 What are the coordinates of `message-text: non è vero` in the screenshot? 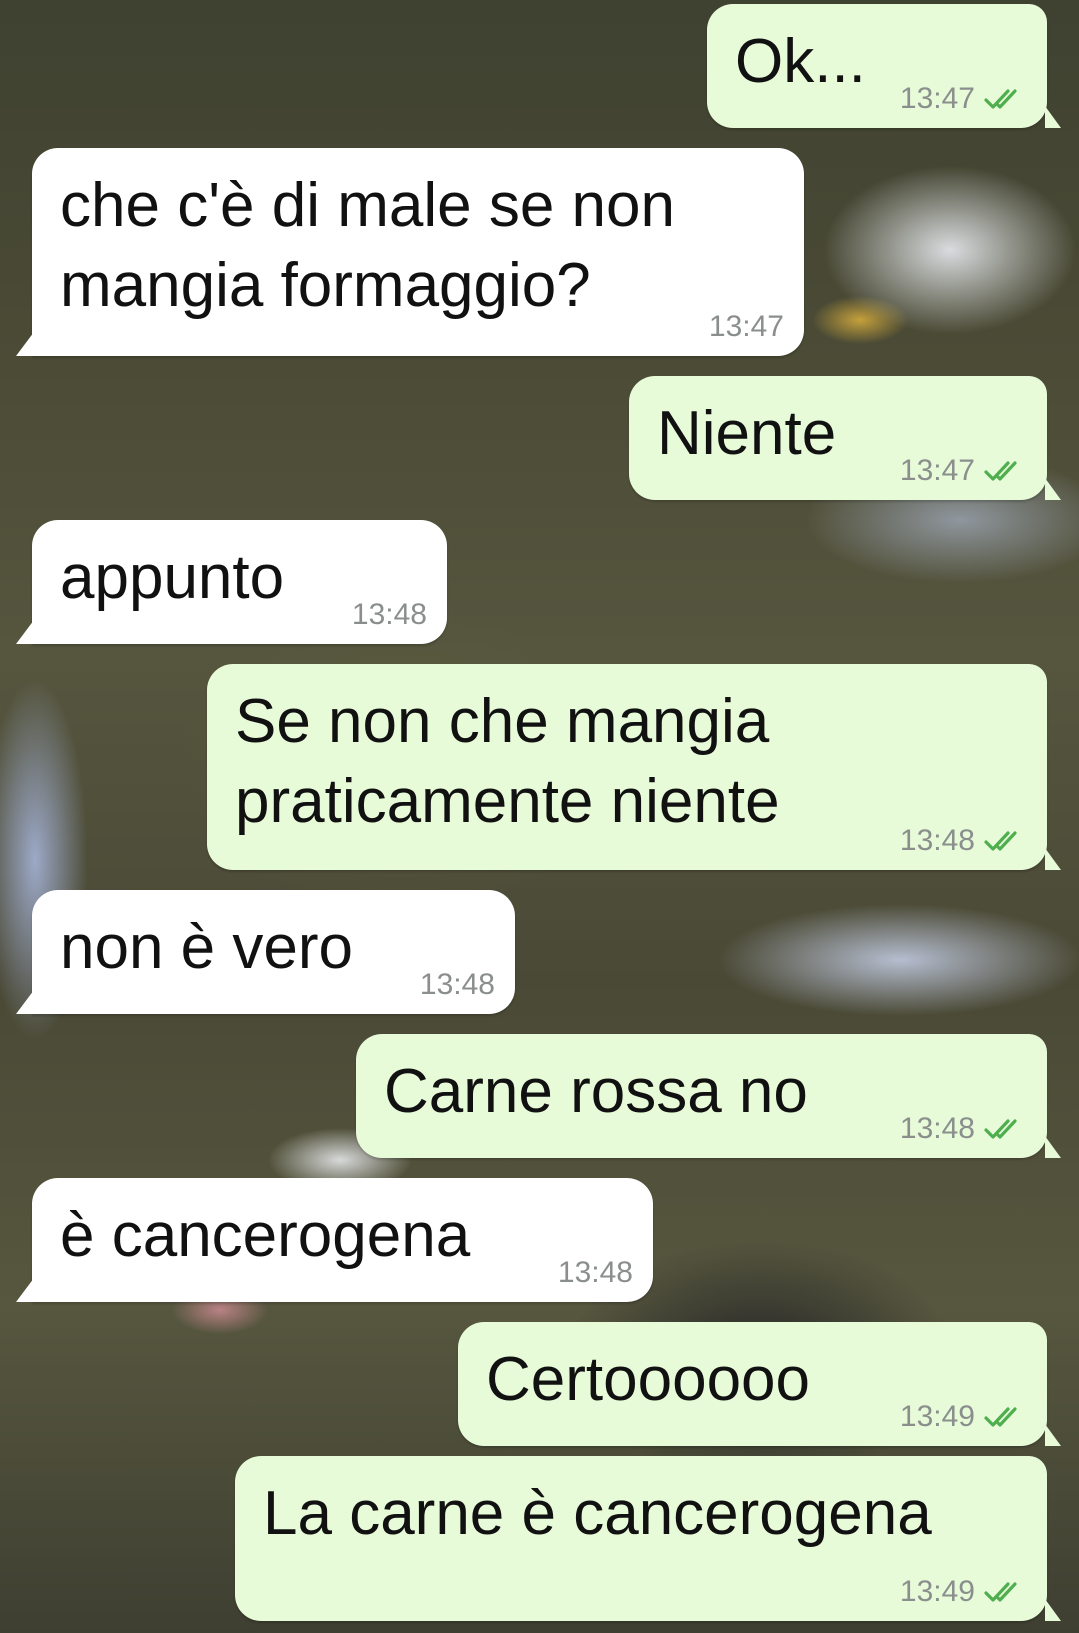 It's located at (206, 947).